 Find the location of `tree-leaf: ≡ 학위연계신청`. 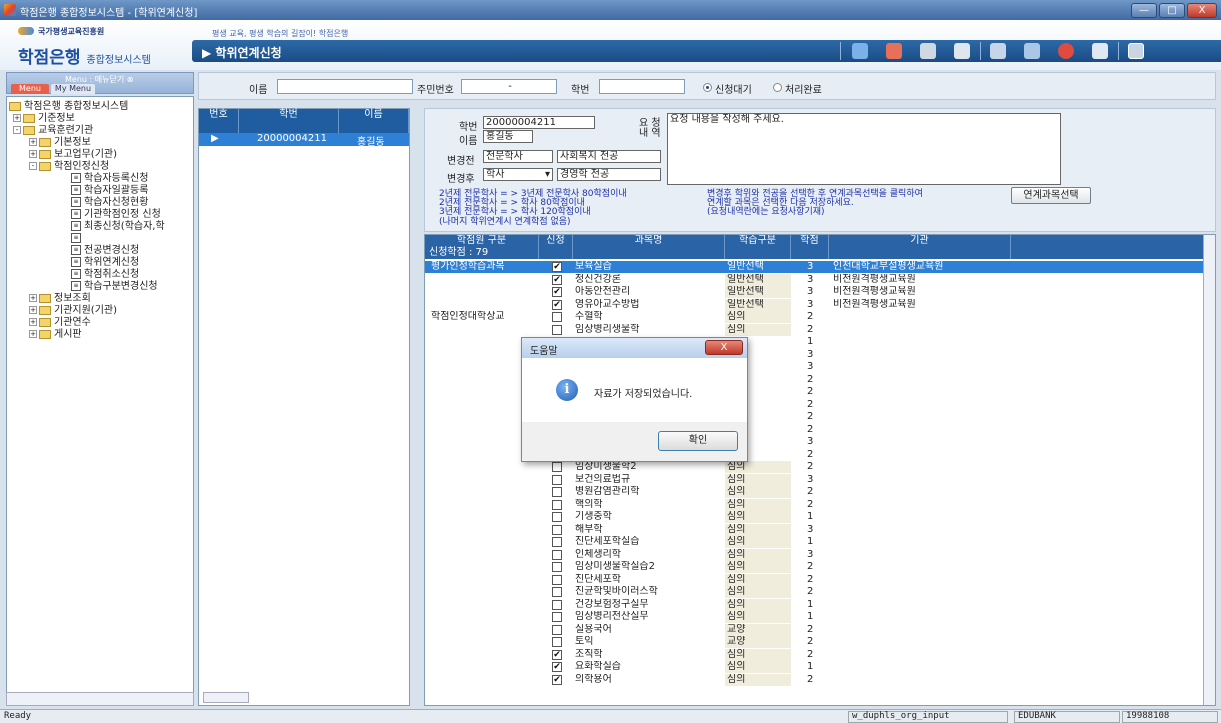

tree-leaf: ≡ 학위연계신청 is located at coordinates (105, 263).